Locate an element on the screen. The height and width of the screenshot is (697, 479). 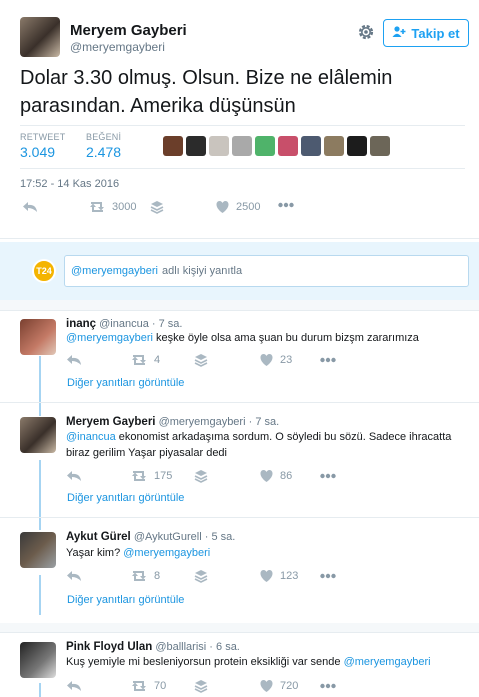
author-avatar is located at coordinates (40, 37).